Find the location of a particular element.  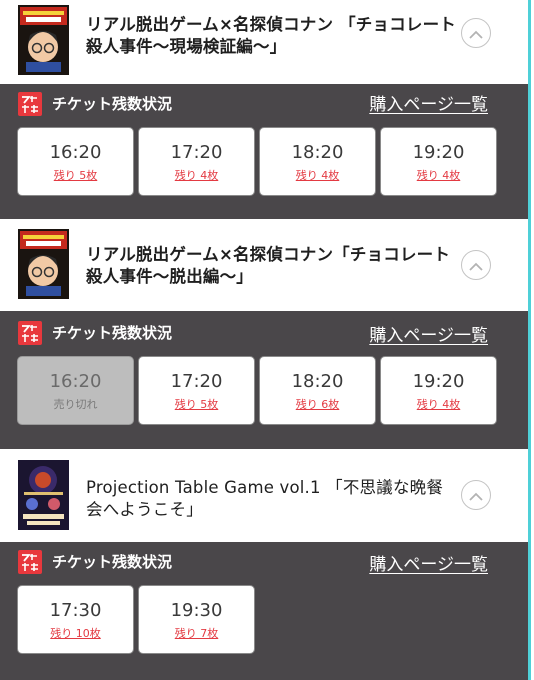

time-slot: 19:30 残り 7枚 is located at coordinates (196, 619).